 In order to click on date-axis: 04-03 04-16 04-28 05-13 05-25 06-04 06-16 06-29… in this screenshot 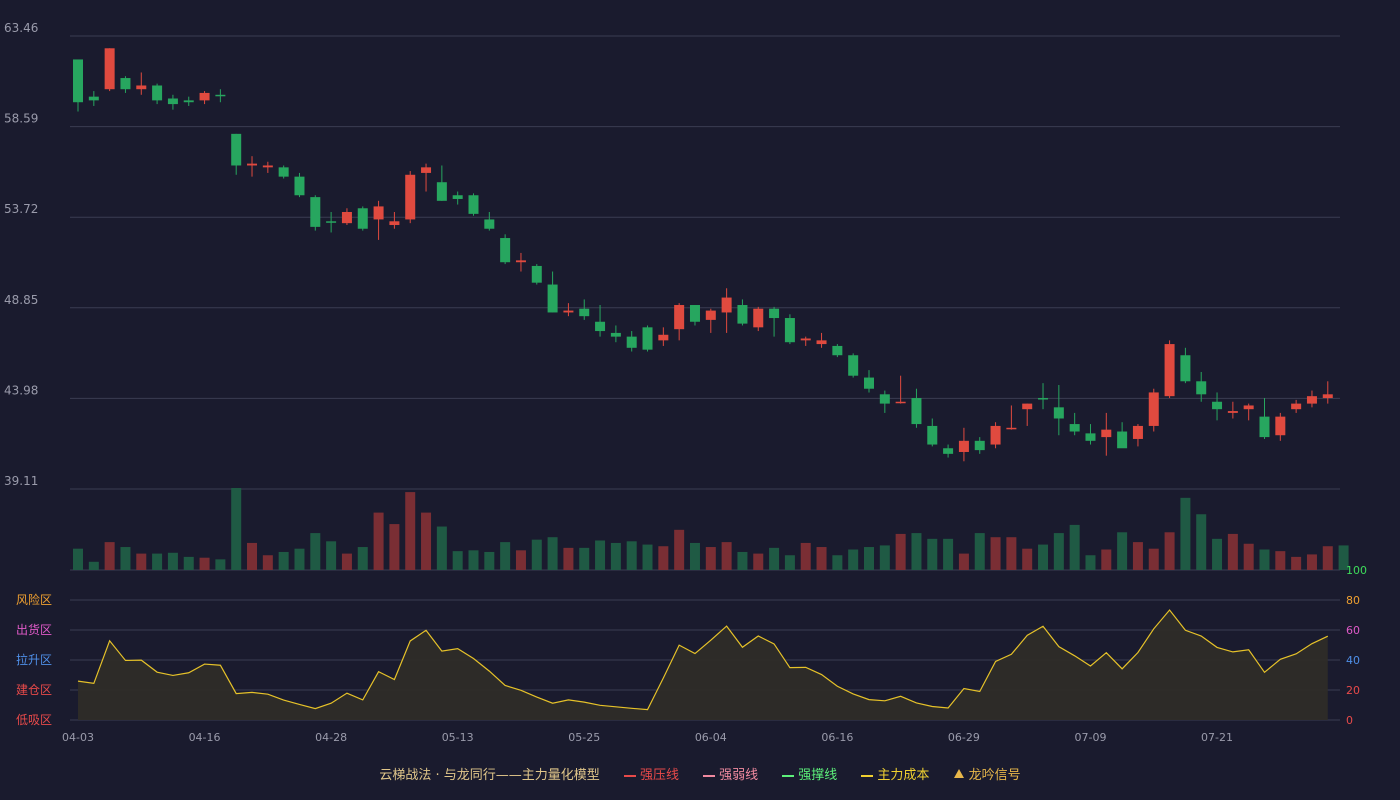, I will do `click(647, 737)`.